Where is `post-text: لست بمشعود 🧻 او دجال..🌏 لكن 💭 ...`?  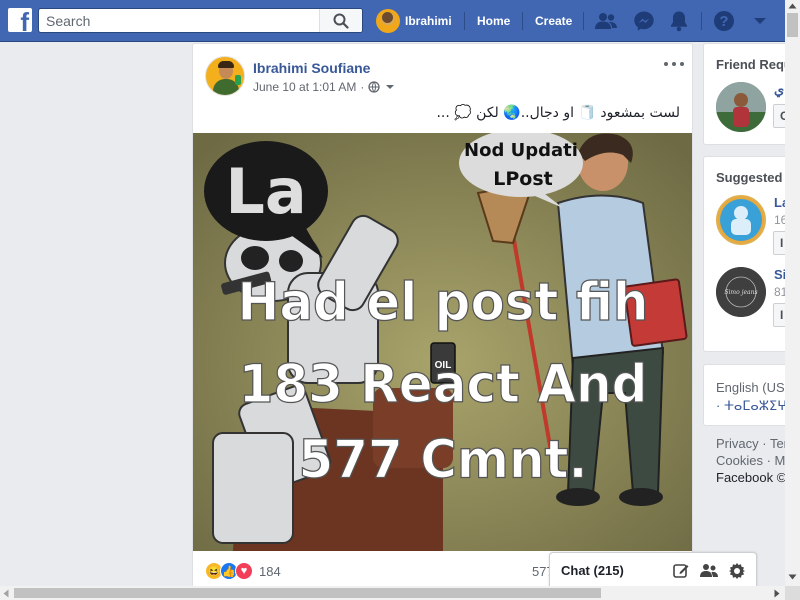
post-text: لست بمشعود 🧻 او دجال..🌏 لكن 💭 ... is located at coordinates (558, 113).